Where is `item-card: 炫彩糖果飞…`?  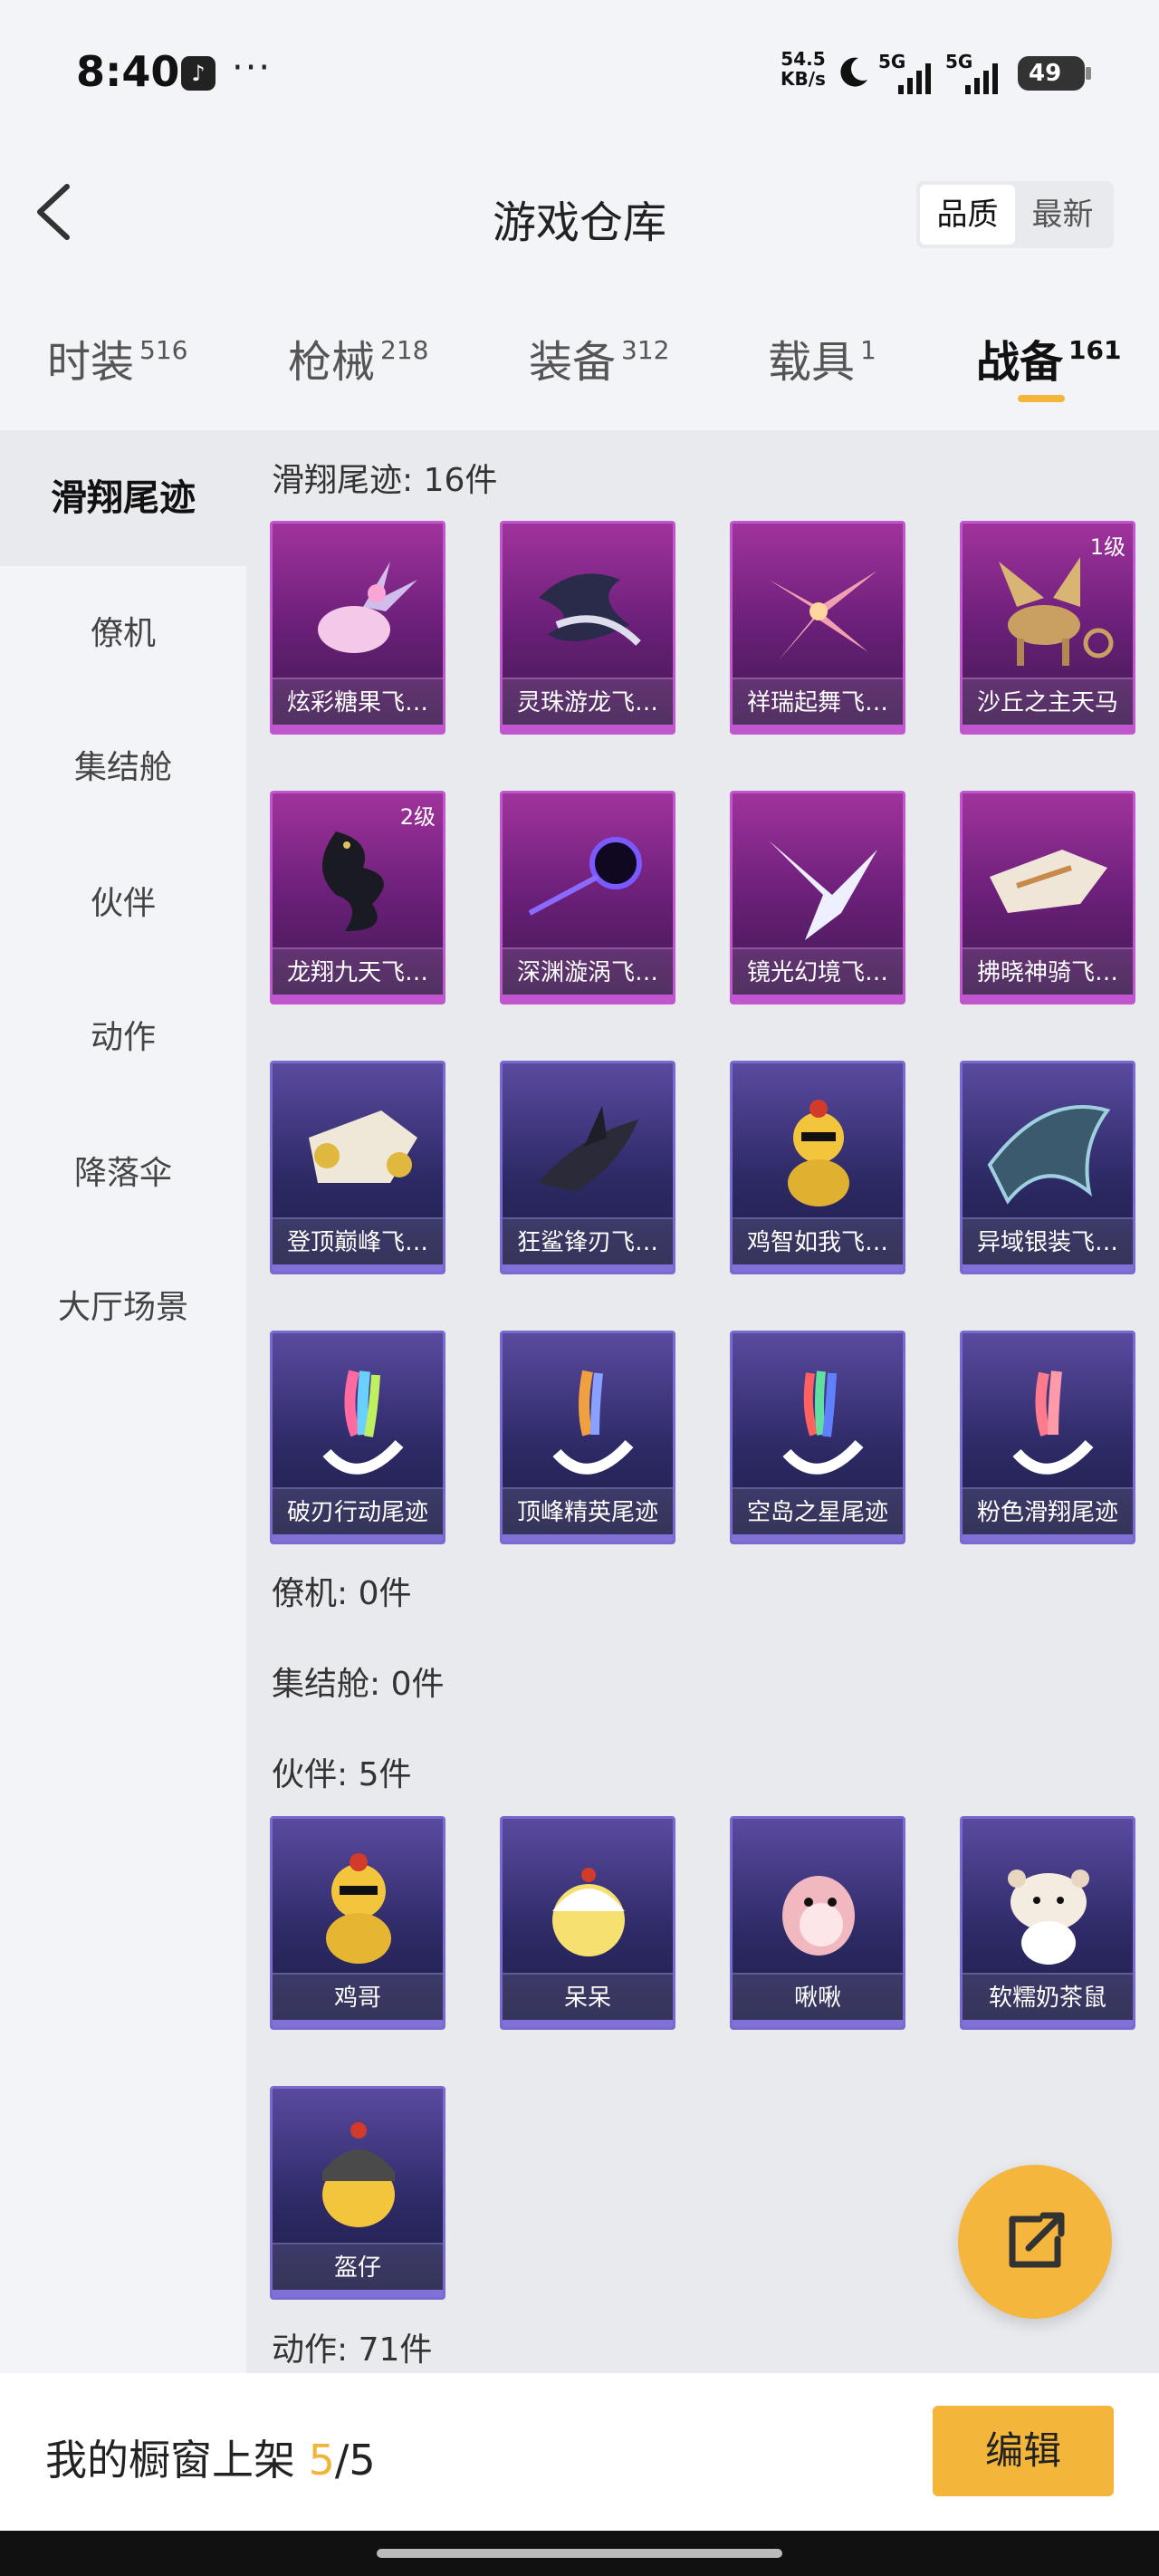 item-card: 炫彩糖果飞… is located at coordinates (358, 628).